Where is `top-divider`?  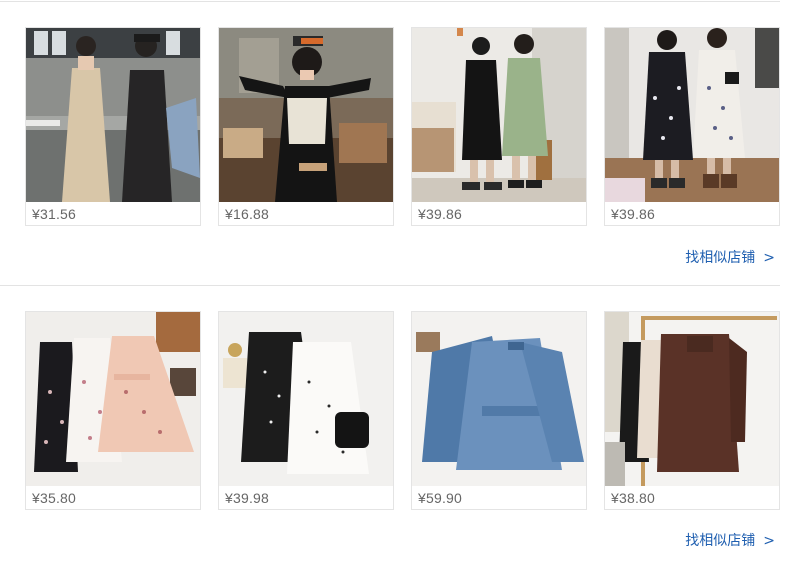
top-divider is located at coordinates (390, 1).